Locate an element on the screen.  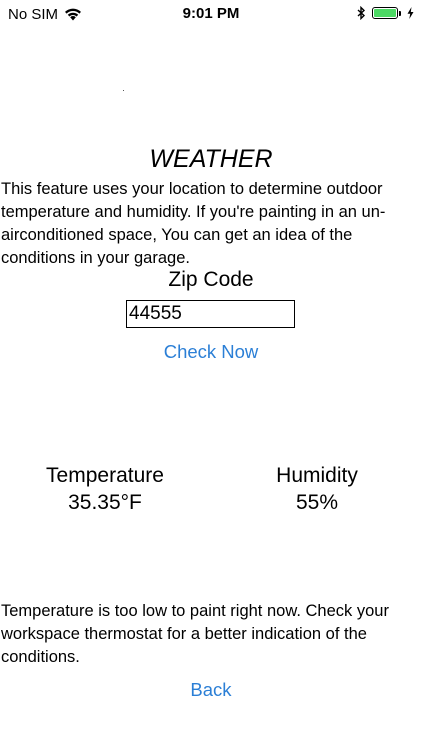
zip-code-input is located at coordinates (210, 314).